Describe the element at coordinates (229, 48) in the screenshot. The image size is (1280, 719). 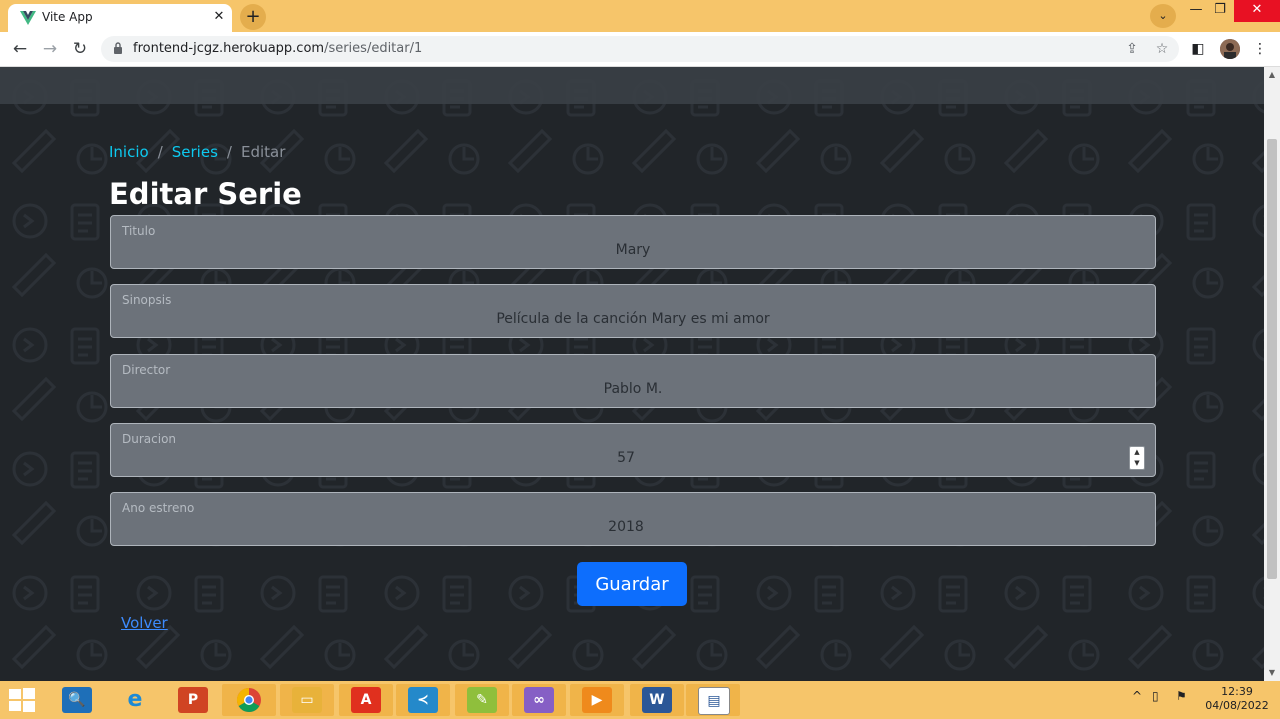
I see `url-host: frontend-jcgz.herokuapp.com` at that location.